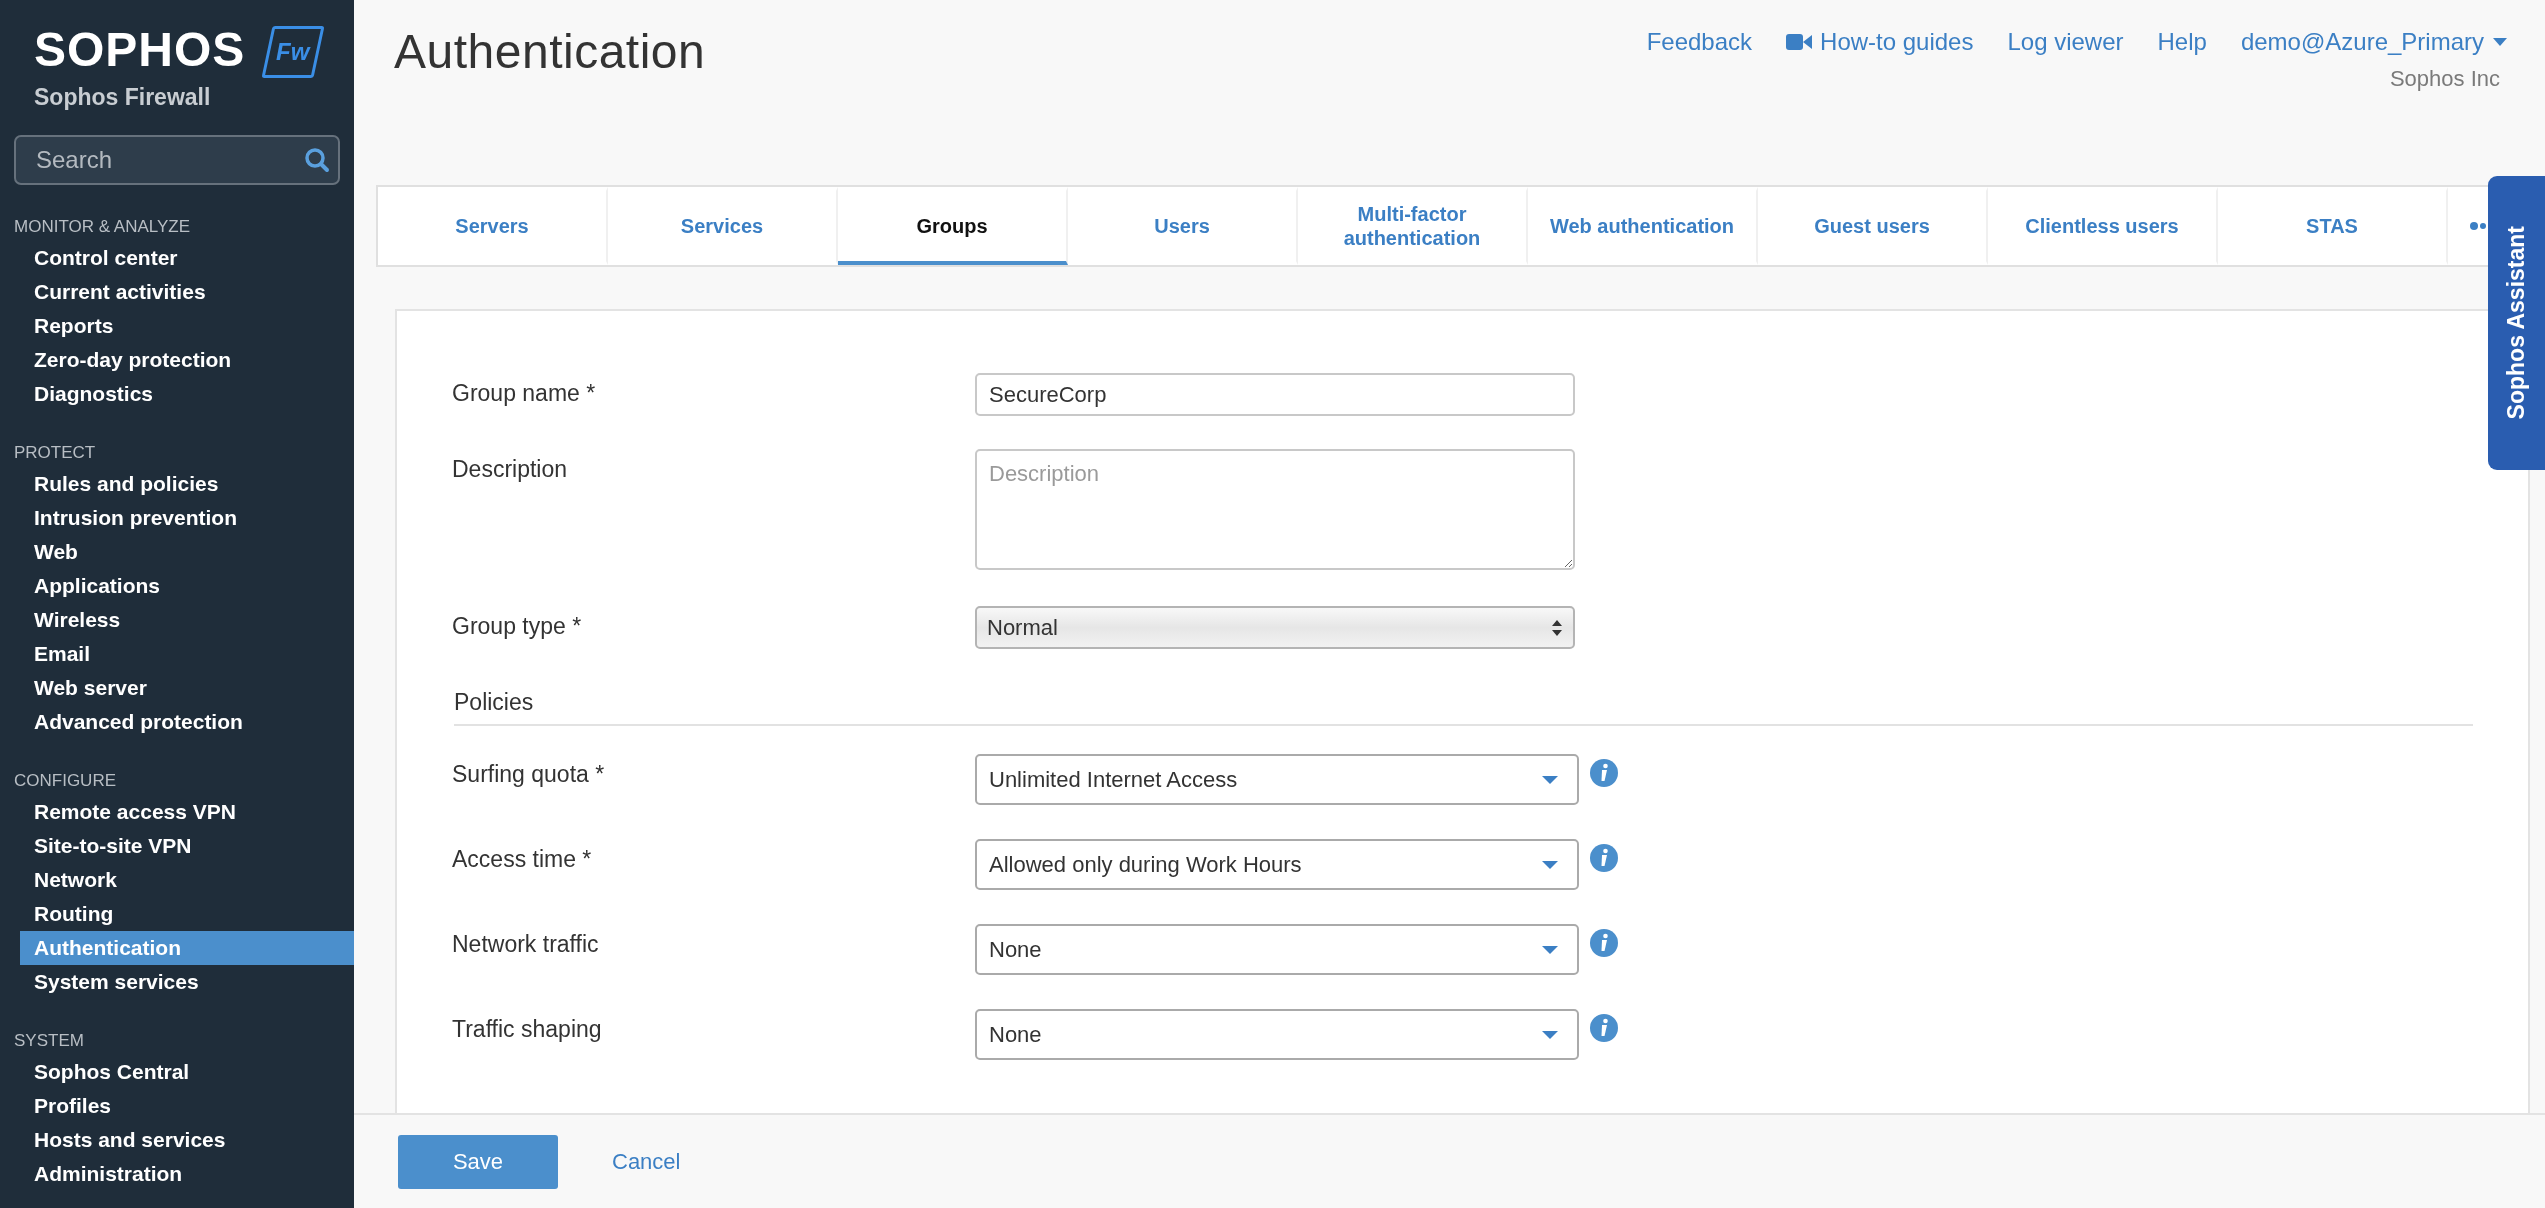  Describe the element at coordinates (1643, 226) in the screenshot. I see `tab: Web authentication` at that location.